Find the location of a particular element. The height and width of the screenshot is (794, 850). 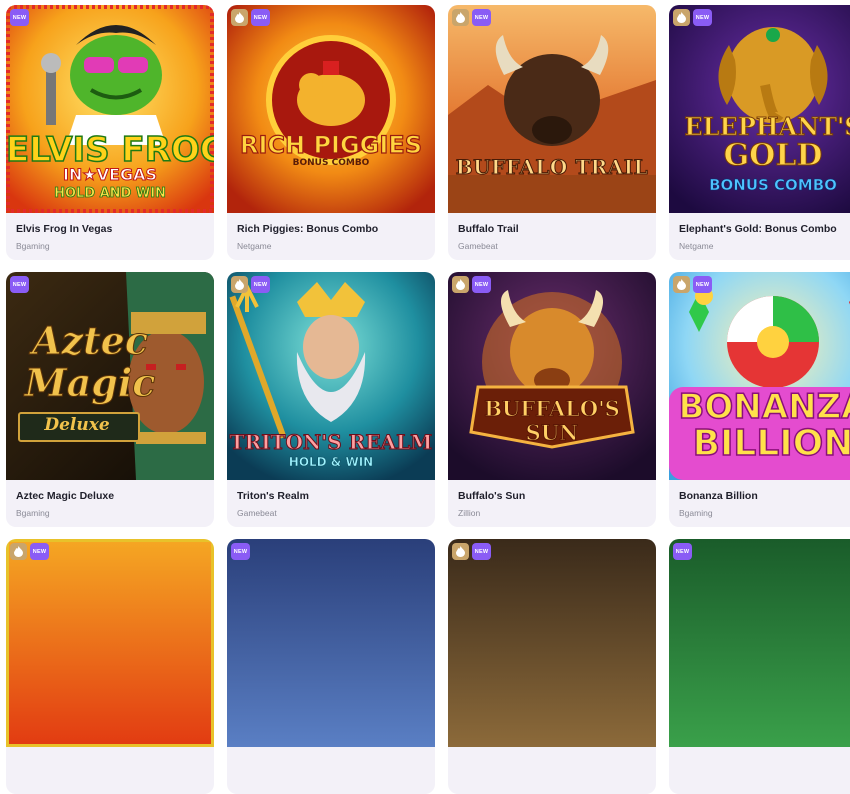

art-title-line: SUN is located at coordinates (552, 432).